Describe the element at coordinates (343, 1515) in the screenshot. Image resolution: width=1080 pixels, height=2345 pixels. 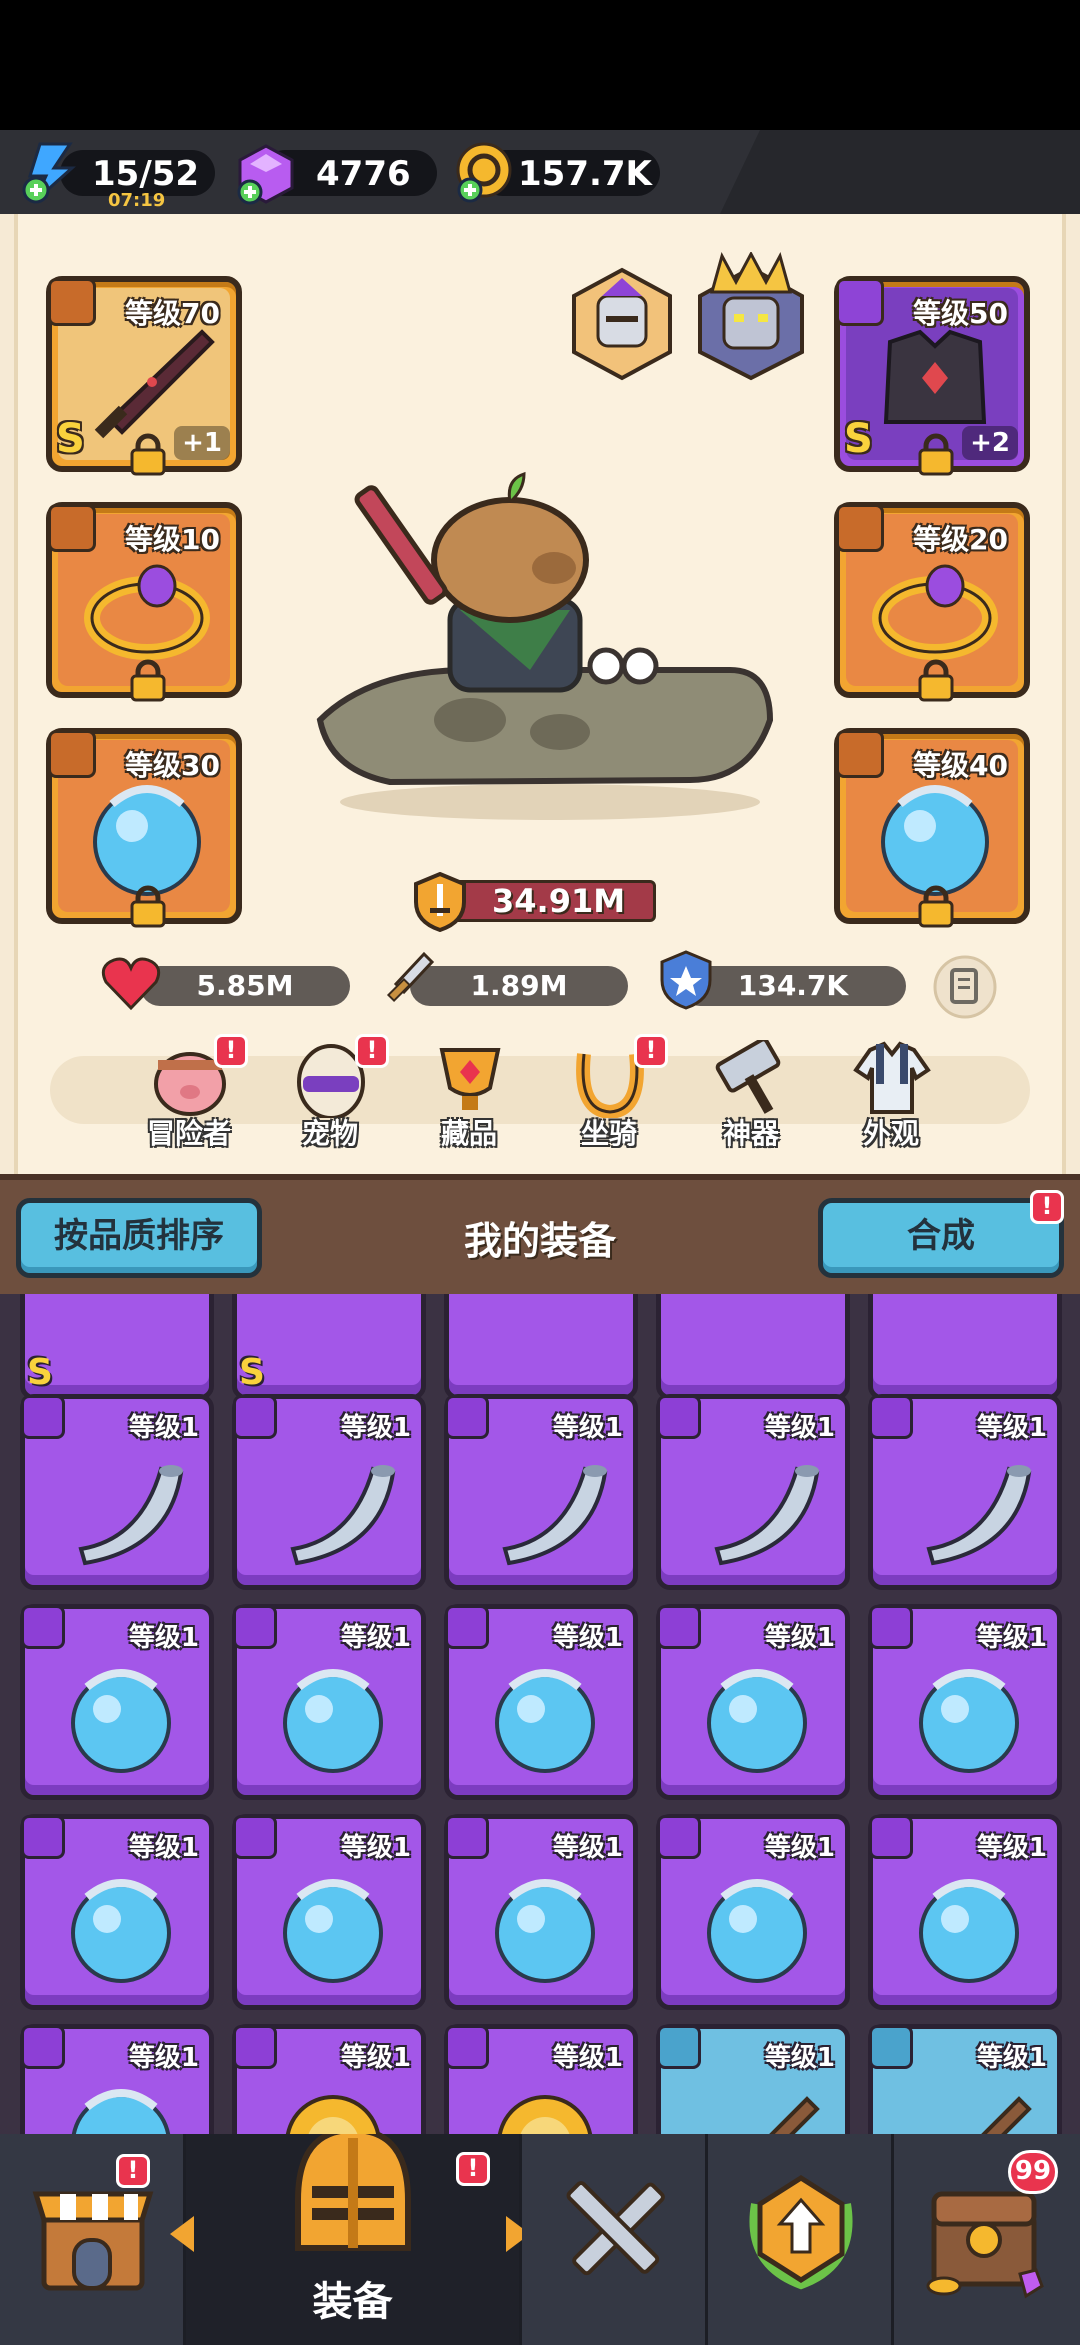
I see `horn-icon` at that location.